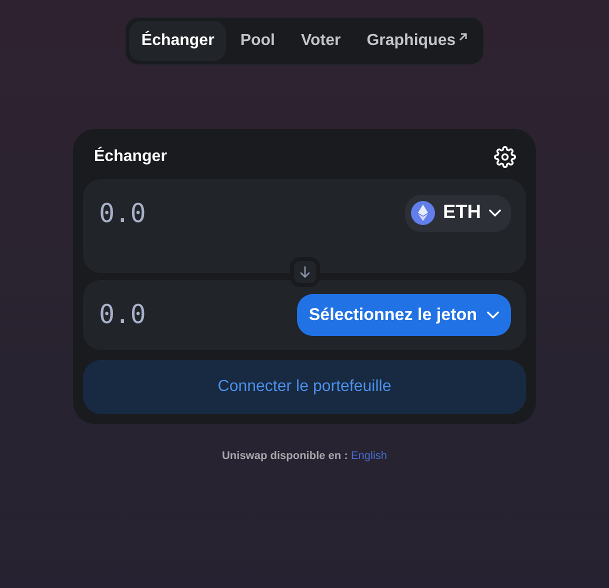  Describe the element at coordinates (304, 387) in the screenshot. I see `connect-wallet-button: Connecter le portefeuille` at that location.